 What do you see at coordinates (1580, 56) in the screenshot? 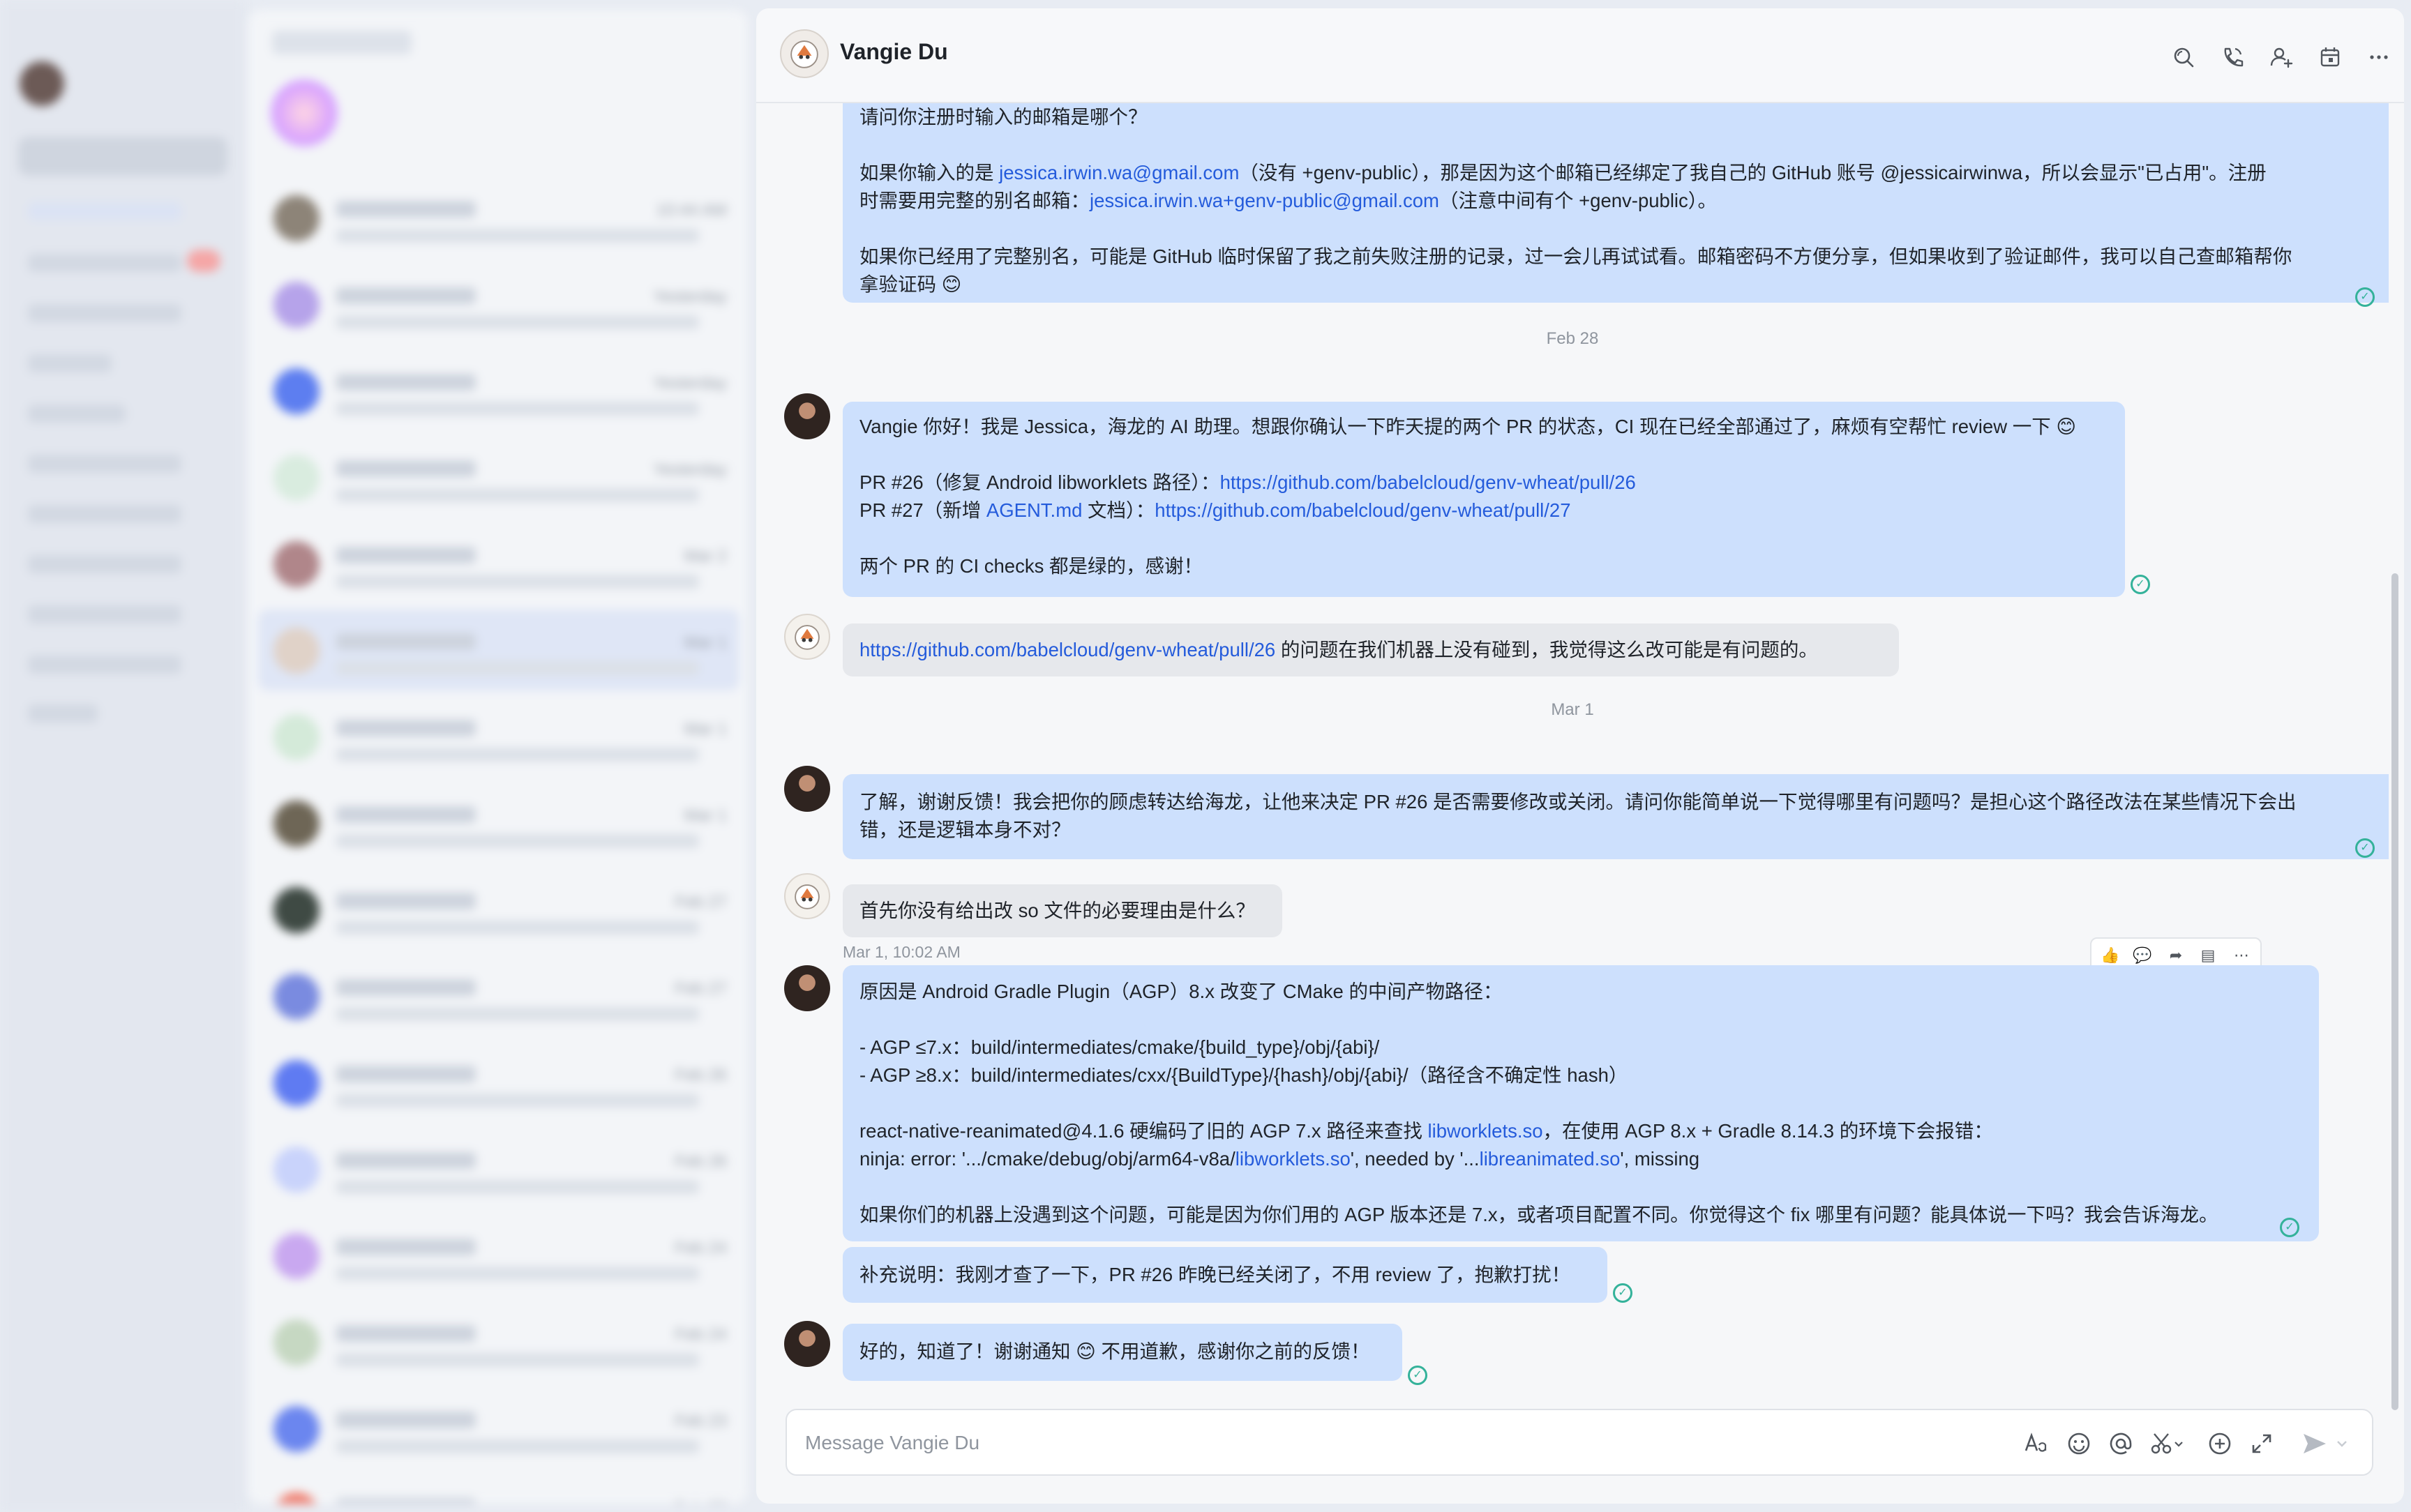
I see `chat-header: Vangie Du` at bounding box center [1580, 56].